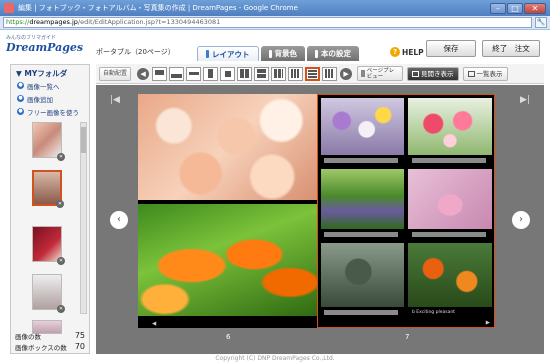 The width and height of the screenshot is (550, 364). I want to click on tab-label: レイアウト, so click(231, 54).